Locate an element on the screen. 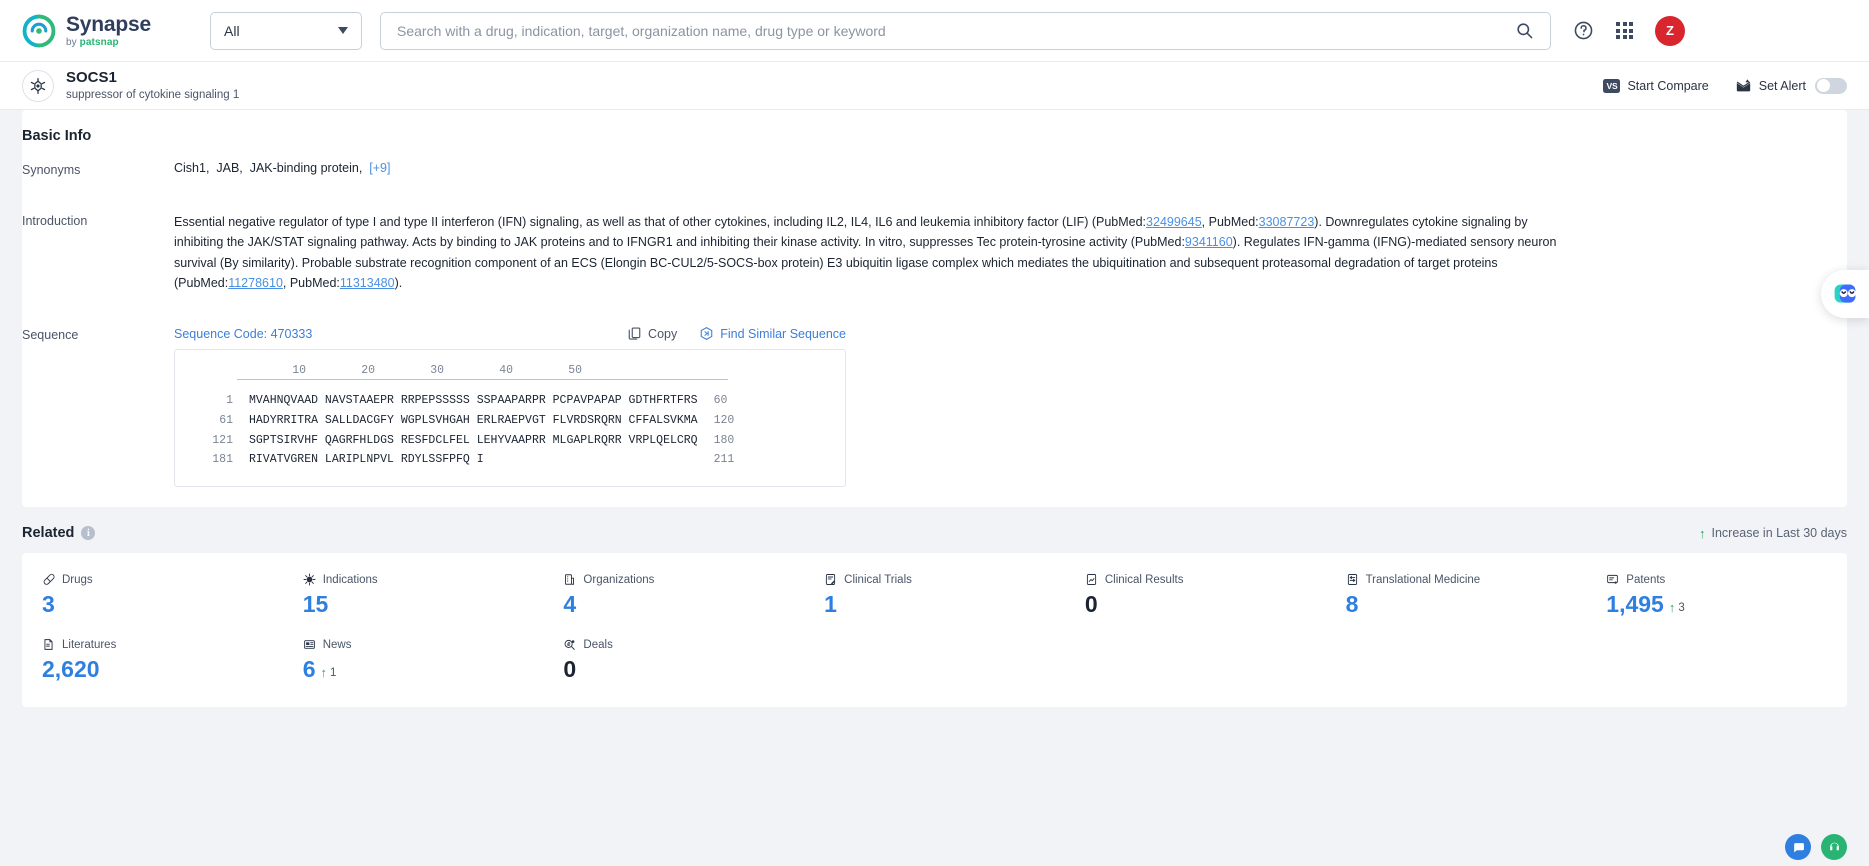 This screenshot has width=1869, height=866. copy-icon is located at coordinates (634, 333).